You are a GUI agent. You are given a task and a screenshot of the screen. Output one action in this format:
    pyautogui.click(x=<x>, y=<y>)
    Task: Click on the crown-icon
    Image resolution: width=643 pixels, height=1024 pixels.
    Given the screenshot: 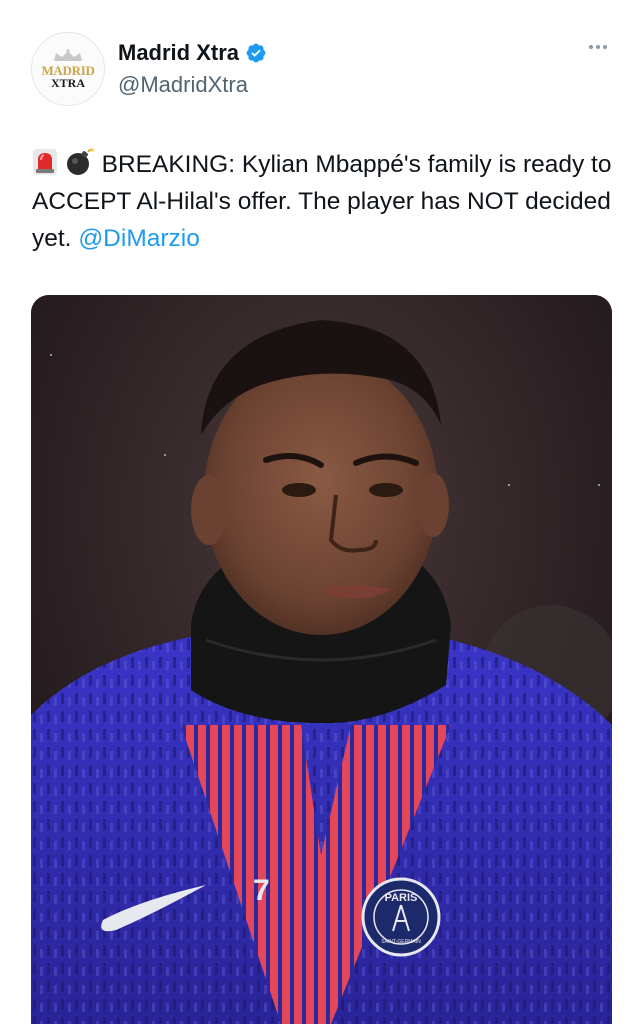 What is the action you would take?
    pyautogui.click(x=68, y=55)
    